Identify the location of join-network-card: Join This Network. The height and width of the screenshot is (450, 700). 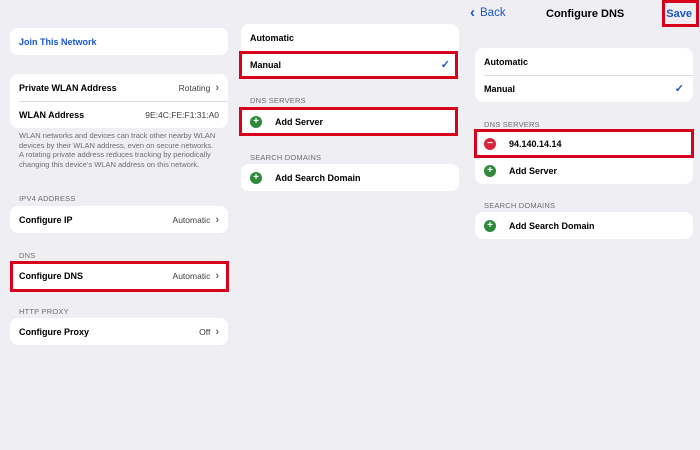
(119, 41).